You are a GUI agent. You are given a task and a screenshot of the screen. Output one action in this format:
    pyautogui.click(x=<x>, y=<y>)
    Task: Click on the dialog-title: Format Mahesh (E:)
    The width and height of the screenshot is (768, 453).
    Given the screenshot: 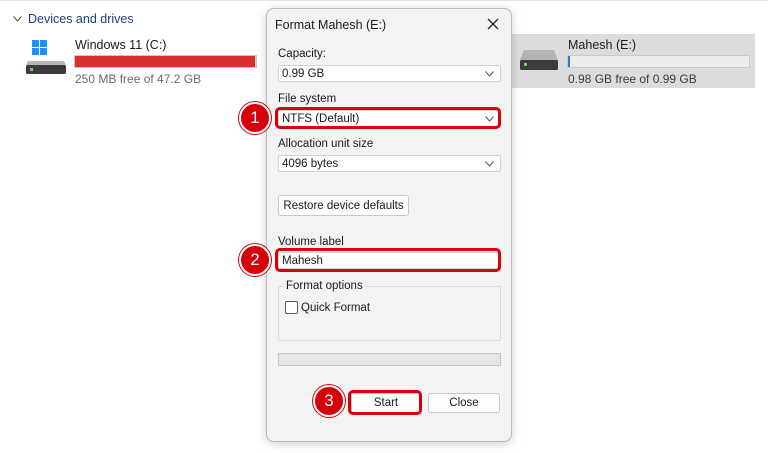 What is the action you would take?
    pyautogui.click(x=331, y=25)
    